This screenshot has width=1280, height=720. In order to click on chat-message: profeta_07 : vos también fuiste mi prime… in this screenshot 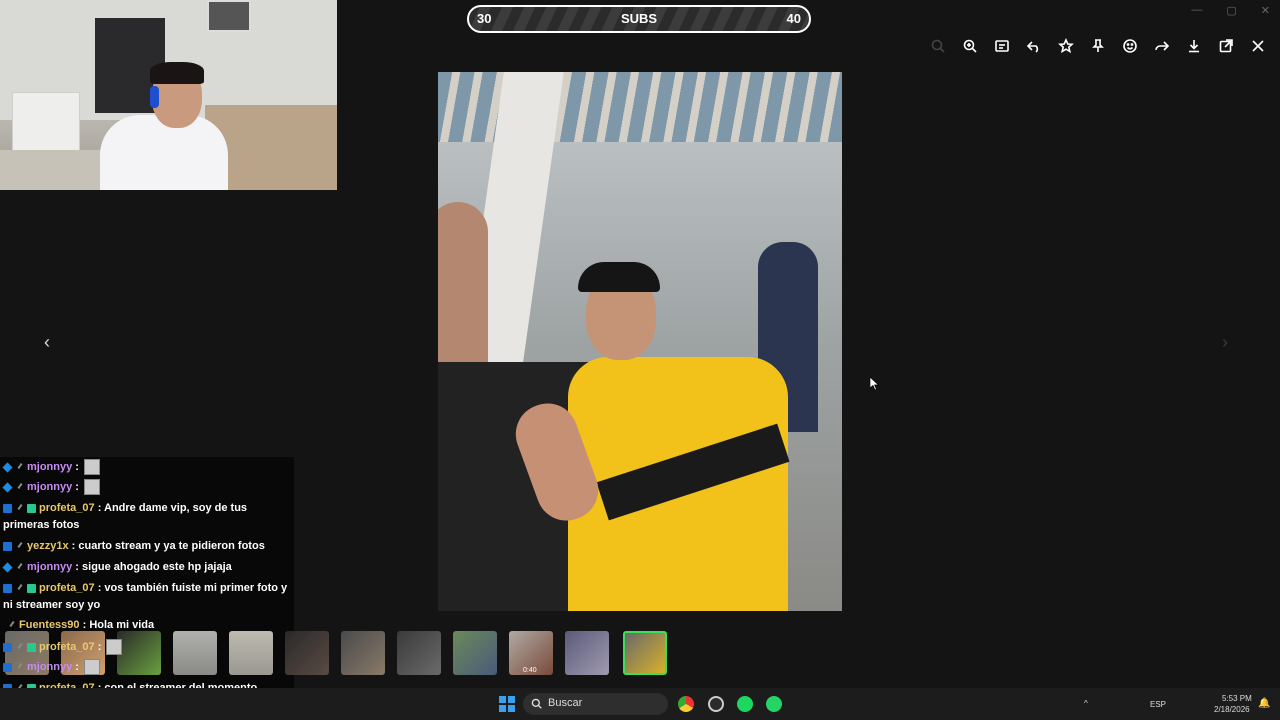, I will do `click(145, 596)`.